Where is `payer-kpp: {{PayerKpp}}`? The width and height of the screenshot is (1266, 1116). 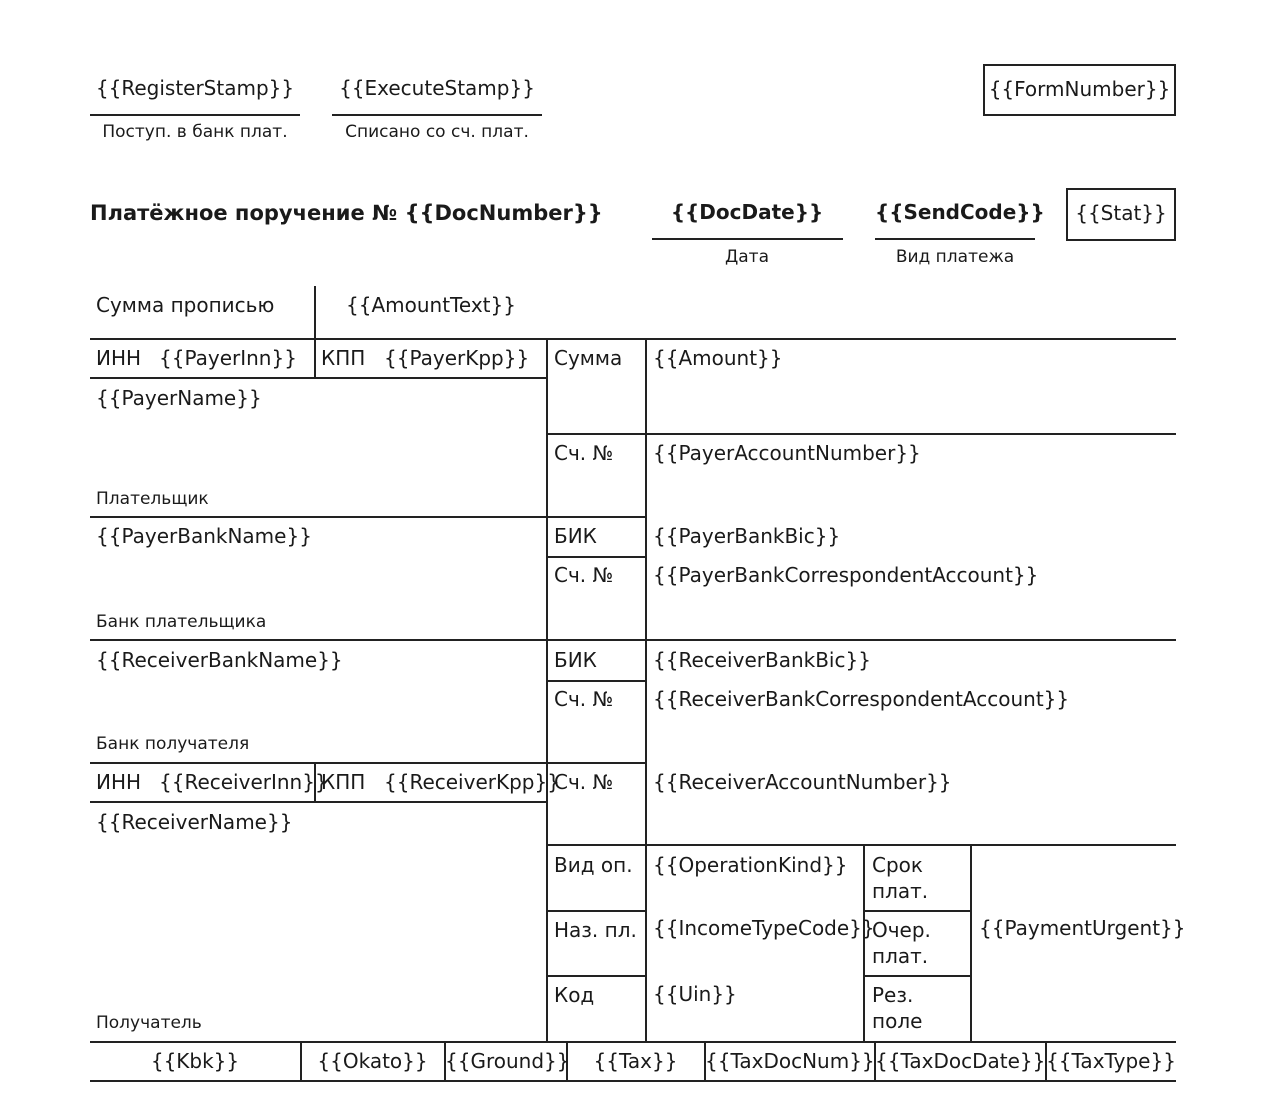
payer-kpp: {{PayerKpp}} is located at coordinates (457, 358).